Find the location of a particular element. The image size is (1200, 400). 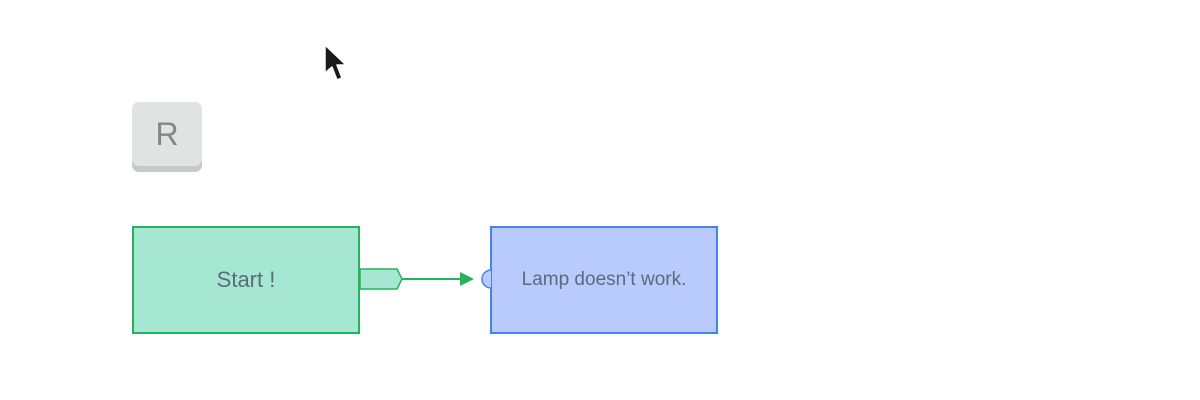

arrowhead-icon is located at coordinates (467, 279).